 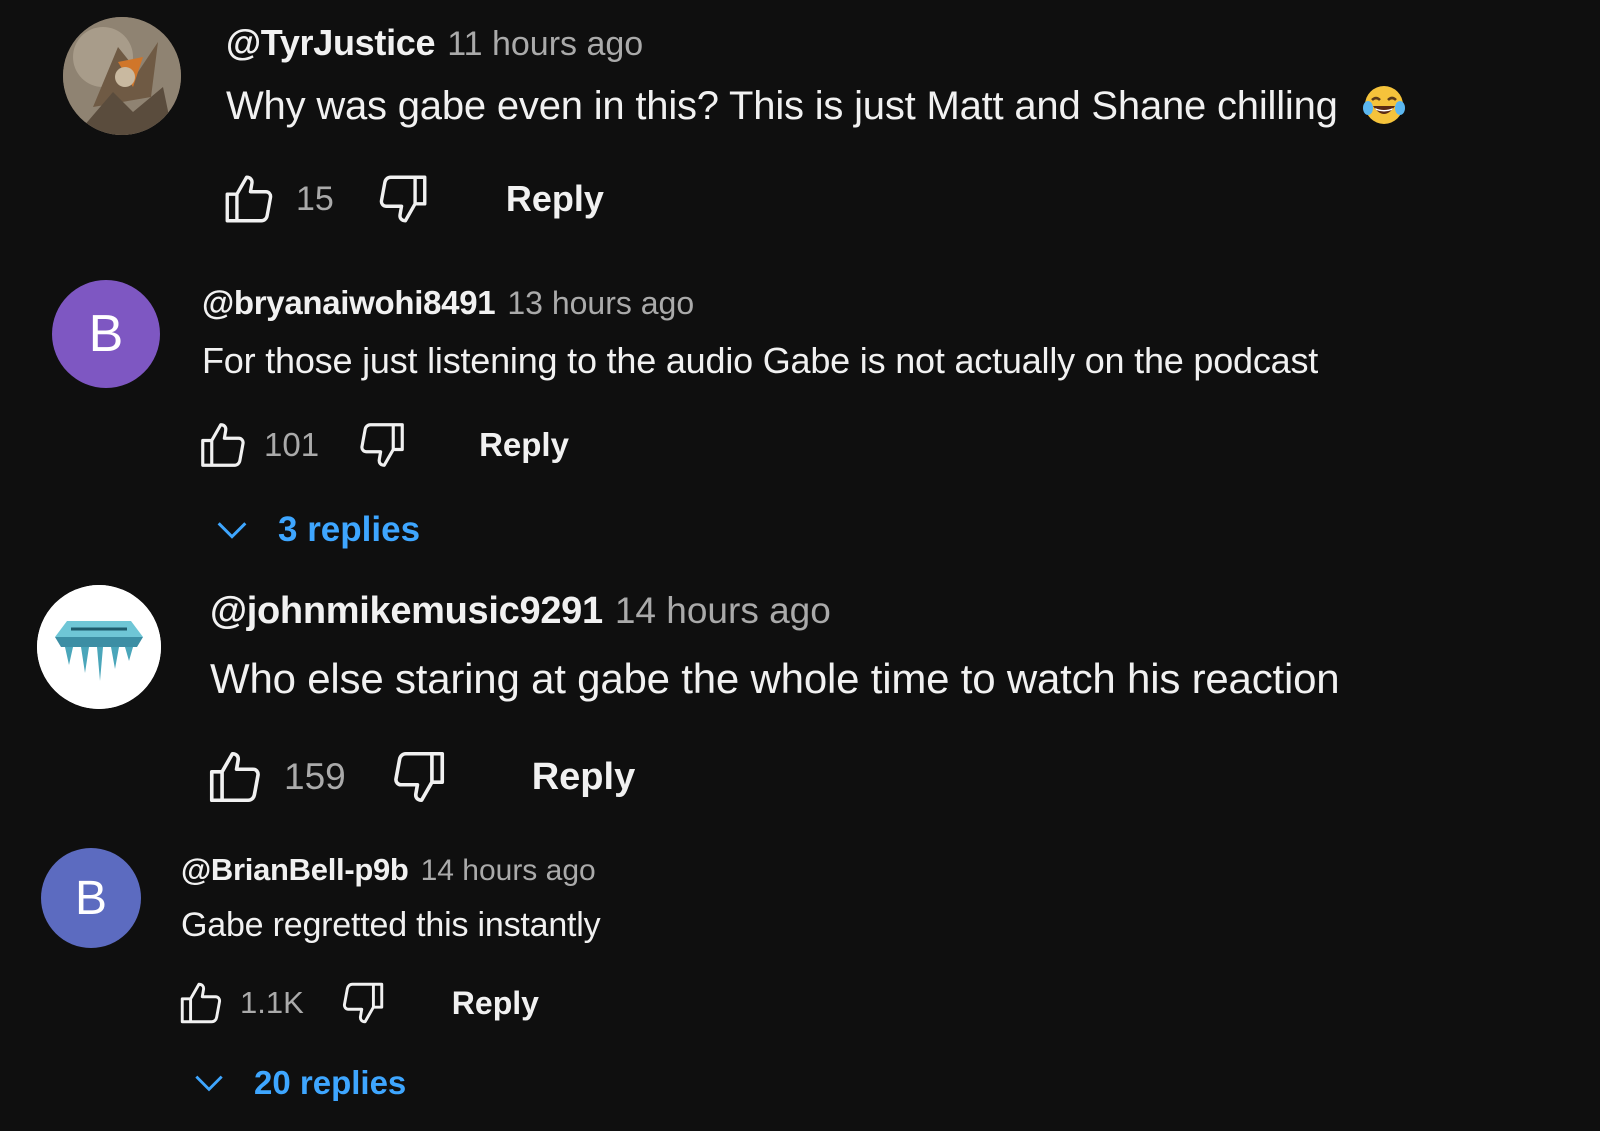 What do you see at coordinates (315, 198) in the screenshot?
I see `like-count: 15` at bounding box center [315, 198].